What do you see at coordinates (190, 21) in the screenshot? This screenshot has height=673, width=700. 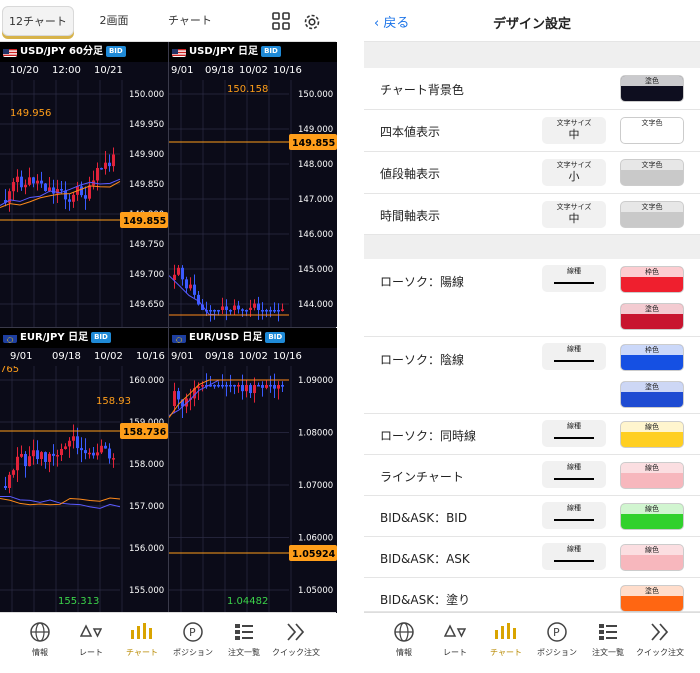 I see `tab-chart: チャート` at bounding box center [190, 21].